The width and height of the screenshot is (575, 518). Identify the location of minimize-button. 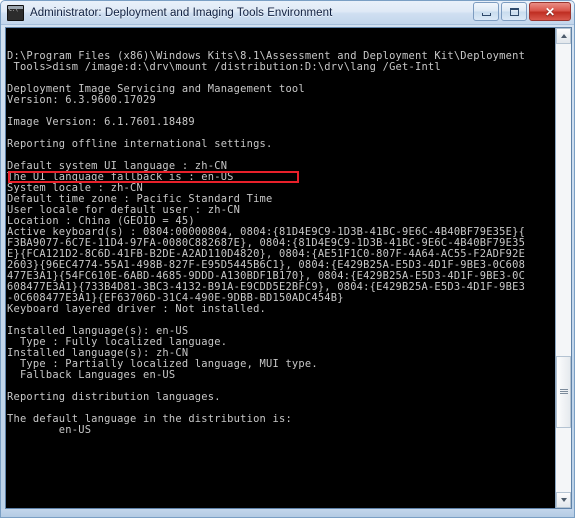
(486, 11).